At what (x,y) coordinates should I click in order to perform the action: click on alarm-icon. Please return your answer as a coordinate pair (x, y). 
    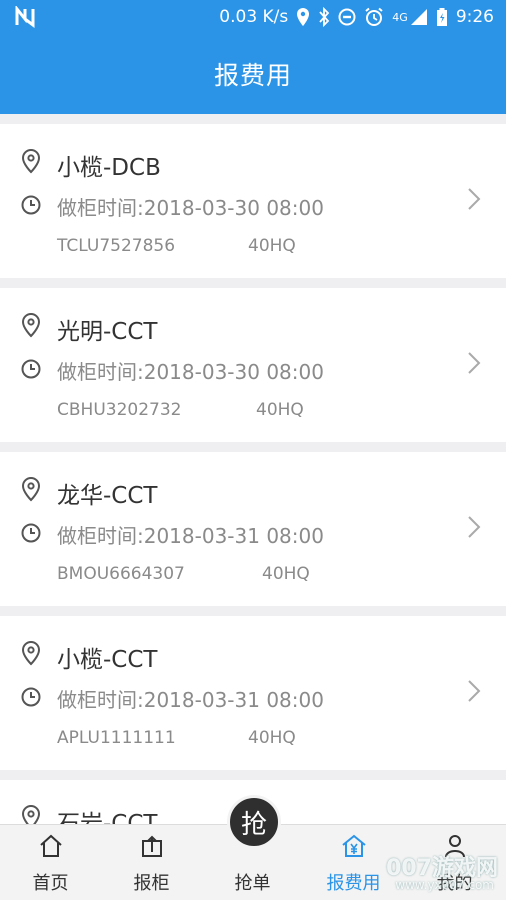
    Looking at the image, I should click on (374, 16).